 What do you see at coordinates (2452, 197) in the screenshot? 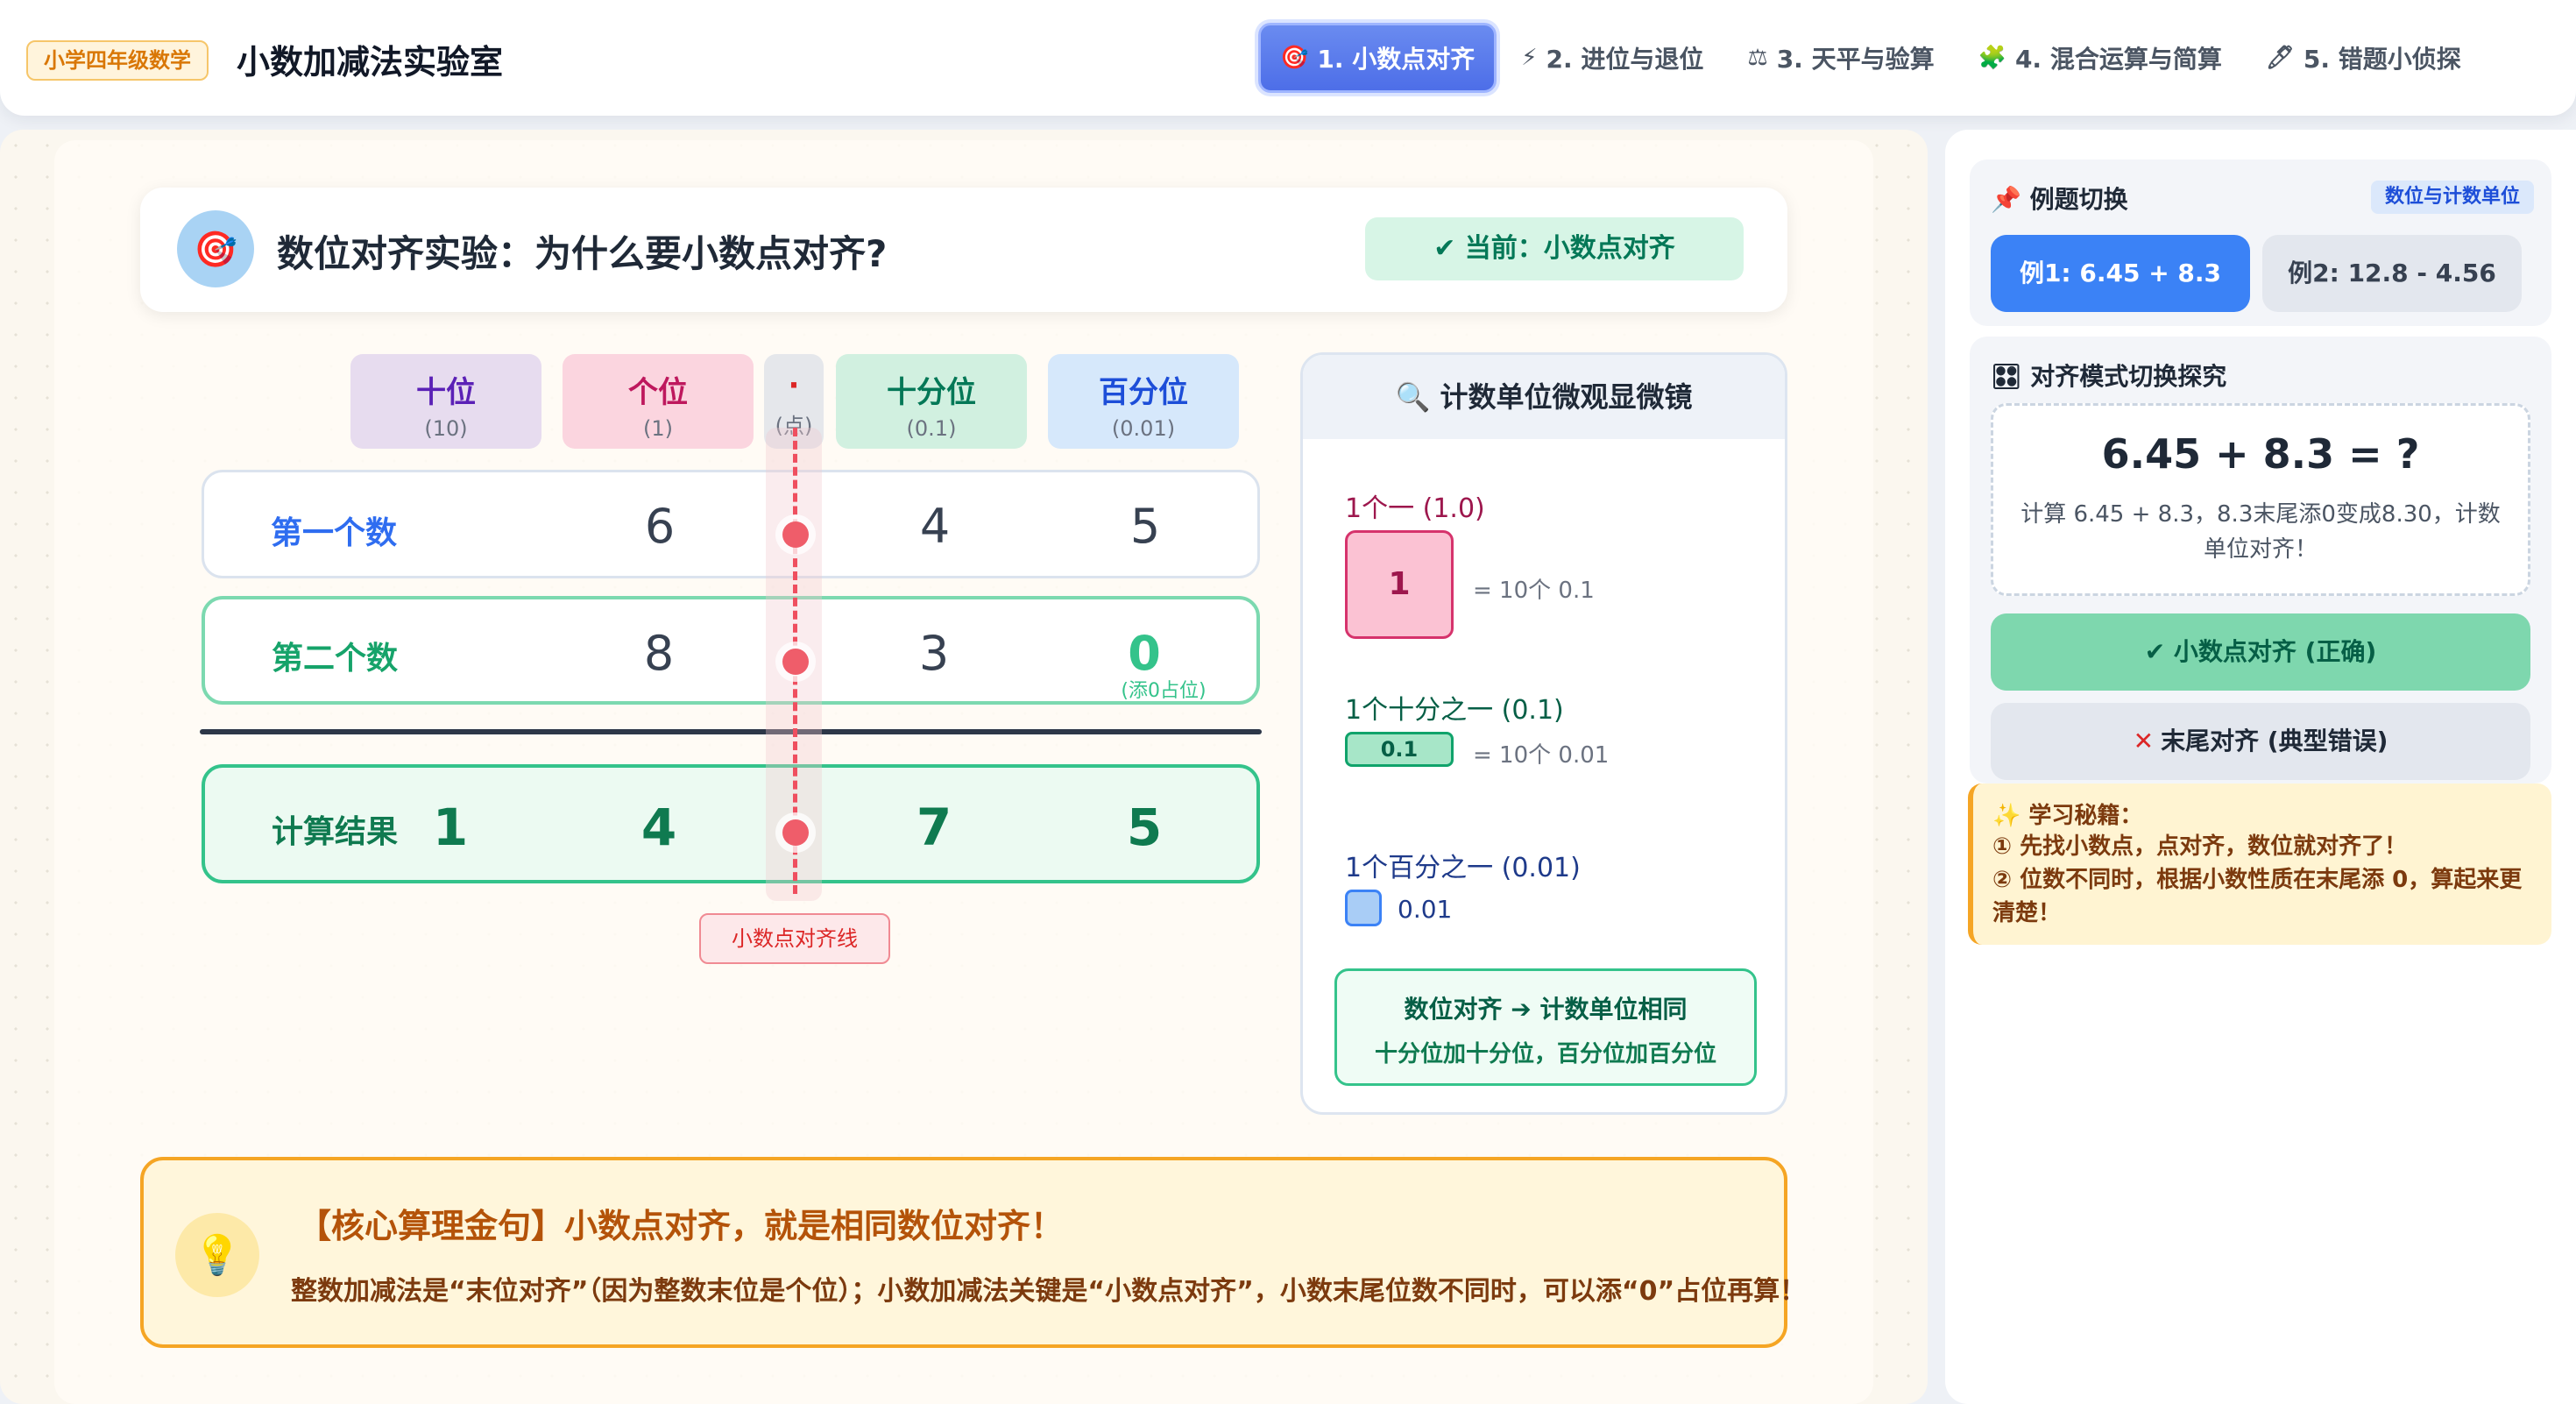
I see `topic-badge: 数位与计数单位` at bounding box center [2452, 197].